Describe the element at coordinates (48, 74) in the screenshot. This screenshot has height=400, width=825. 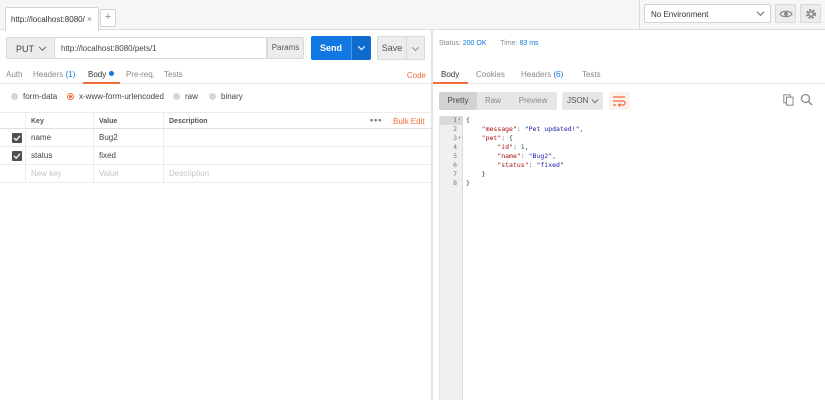
I see `tab-headers-label: Headers` at that location.